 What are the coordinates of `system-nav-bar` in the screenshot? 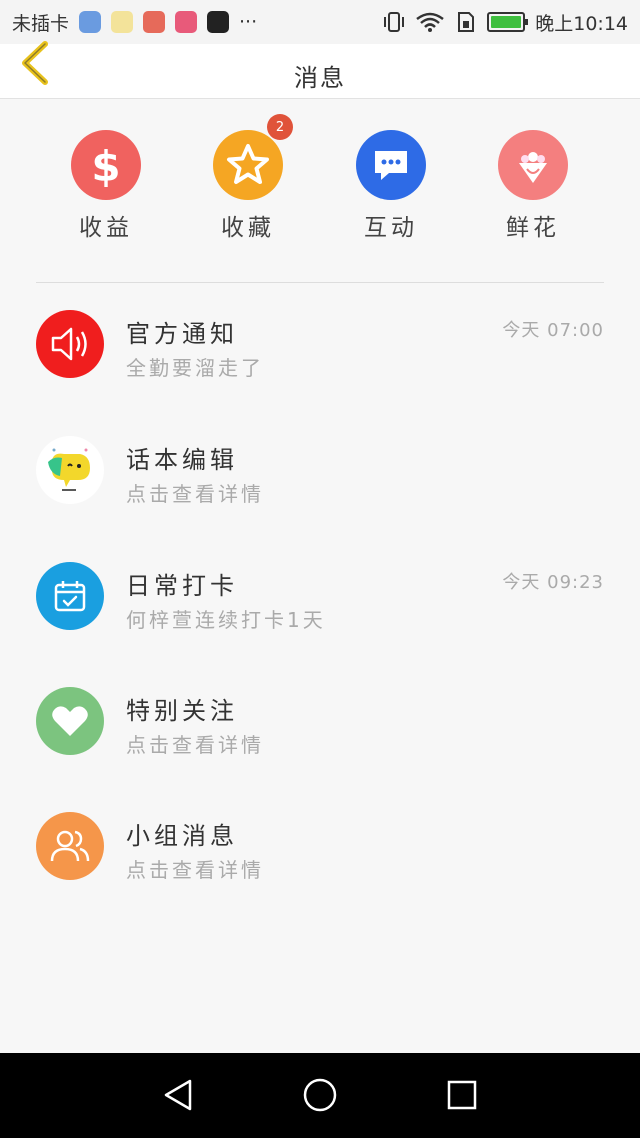 It's located at (320, 1095).